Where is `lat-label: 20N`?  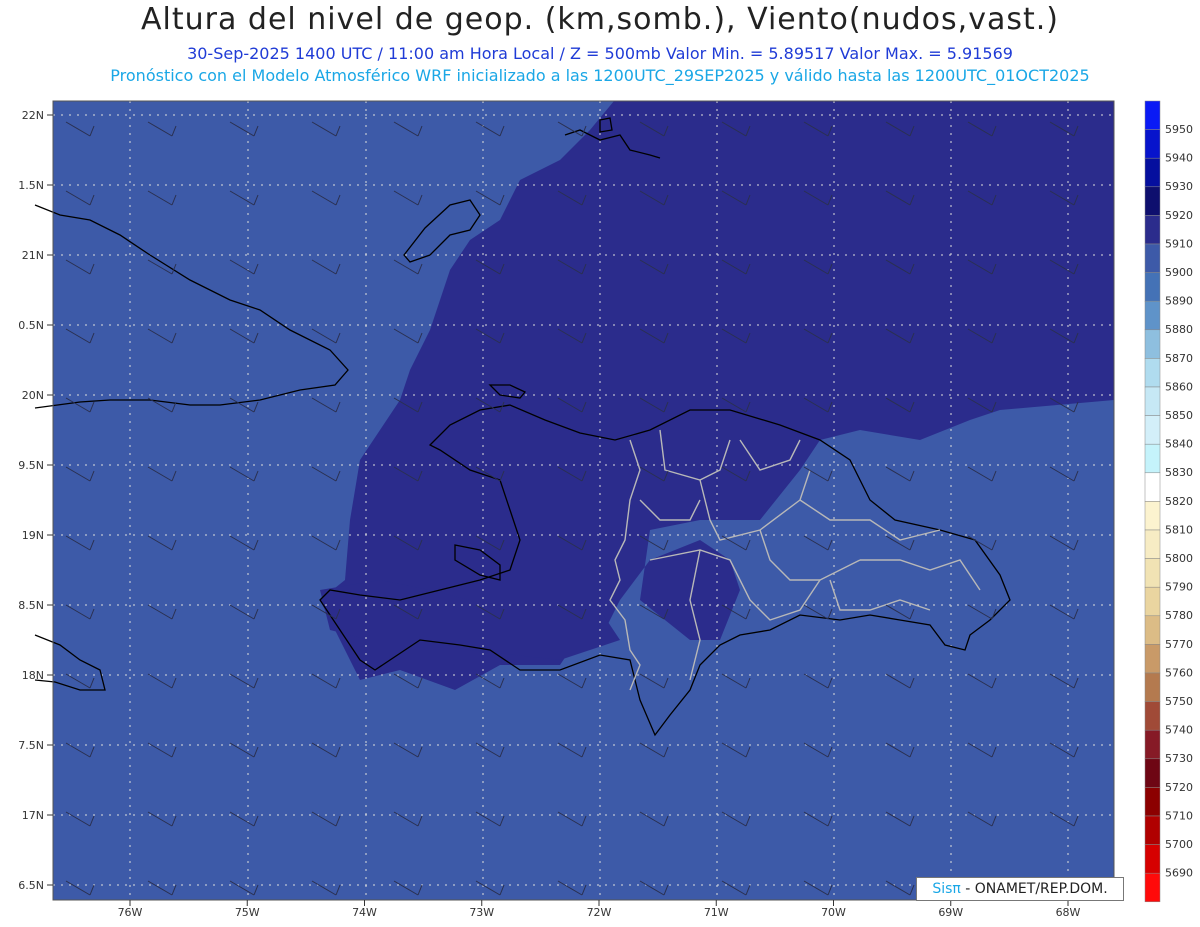 lat-label: 20N is located at coordinates (33, 395).